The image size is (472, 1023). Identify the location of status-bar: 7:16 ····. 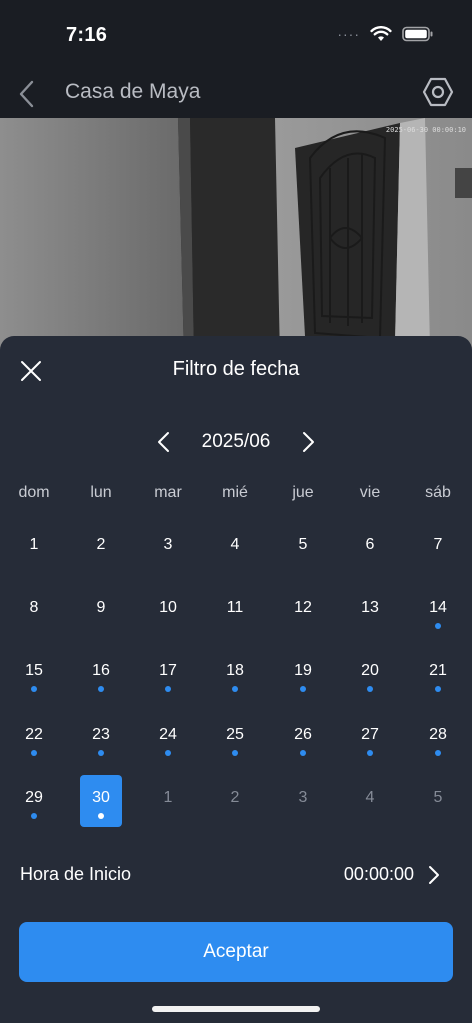
(236, 35).